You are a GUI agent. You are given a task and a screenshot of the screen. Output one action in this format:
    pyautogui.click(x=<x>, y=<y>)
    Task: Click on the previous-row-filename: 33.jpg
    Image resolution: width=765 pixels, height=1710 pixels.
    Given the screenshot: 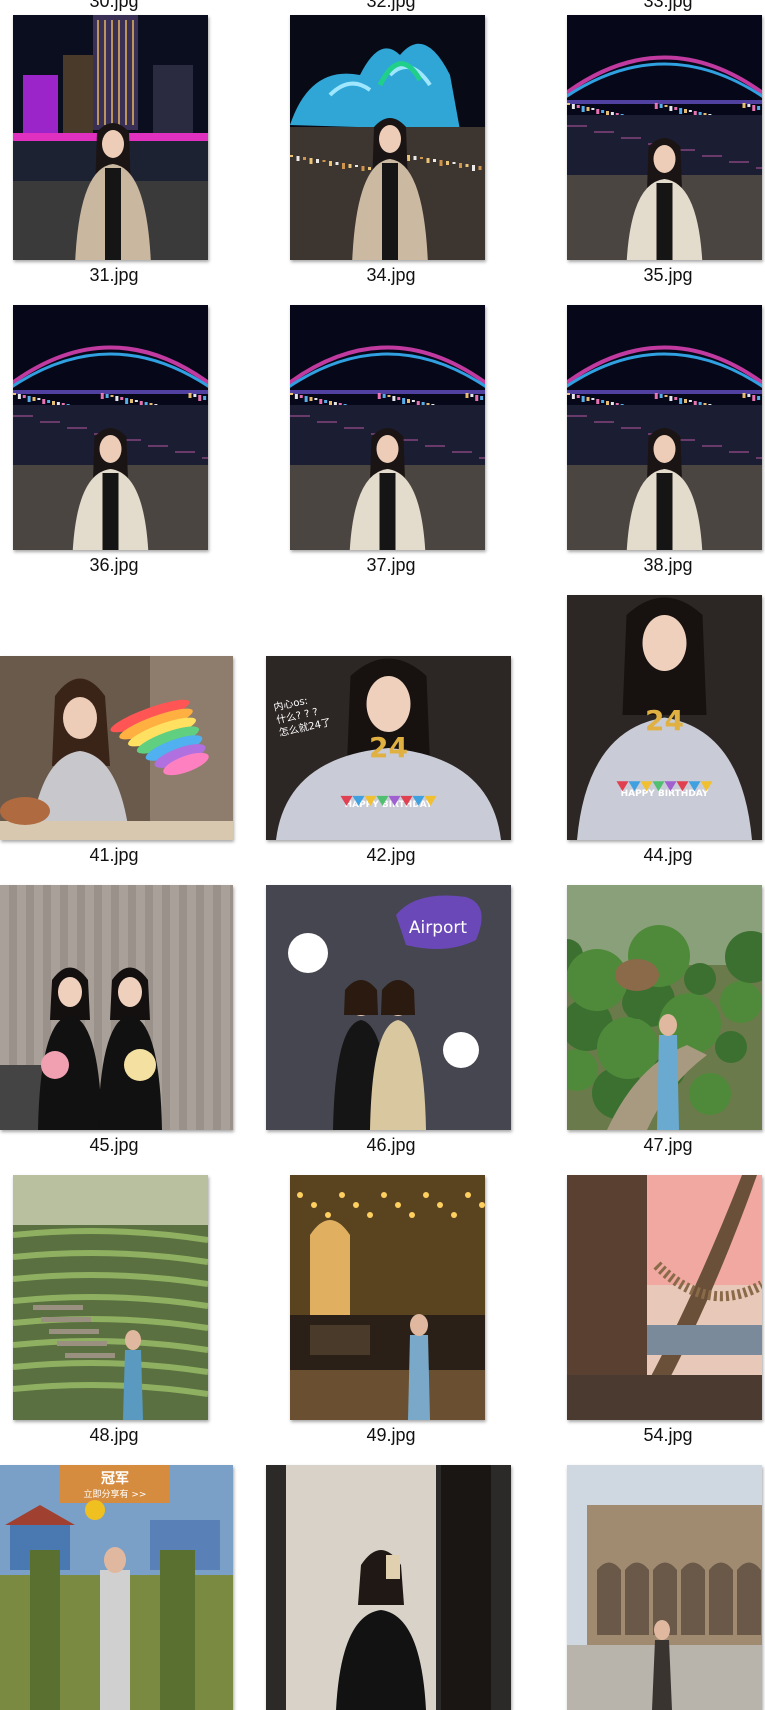 What is the action you would take?
    pyautogui.click(x=656, y=6)
    